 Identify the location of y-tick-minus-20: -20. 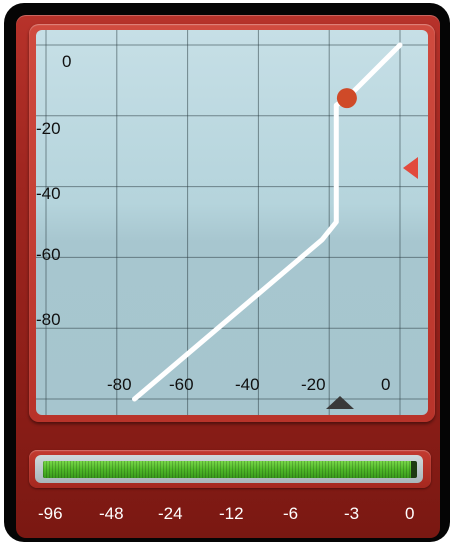
(48, 128).